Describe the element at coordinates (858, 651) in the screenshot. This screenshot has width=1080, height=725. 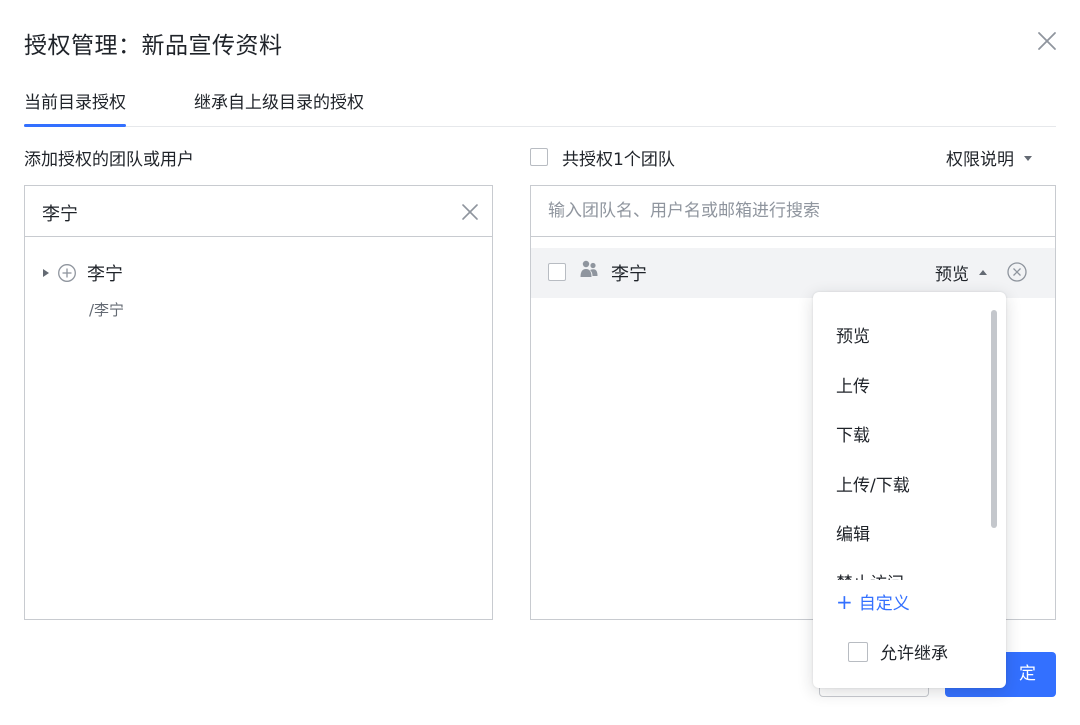
I see `allow-inherit-checkbox` at that location.